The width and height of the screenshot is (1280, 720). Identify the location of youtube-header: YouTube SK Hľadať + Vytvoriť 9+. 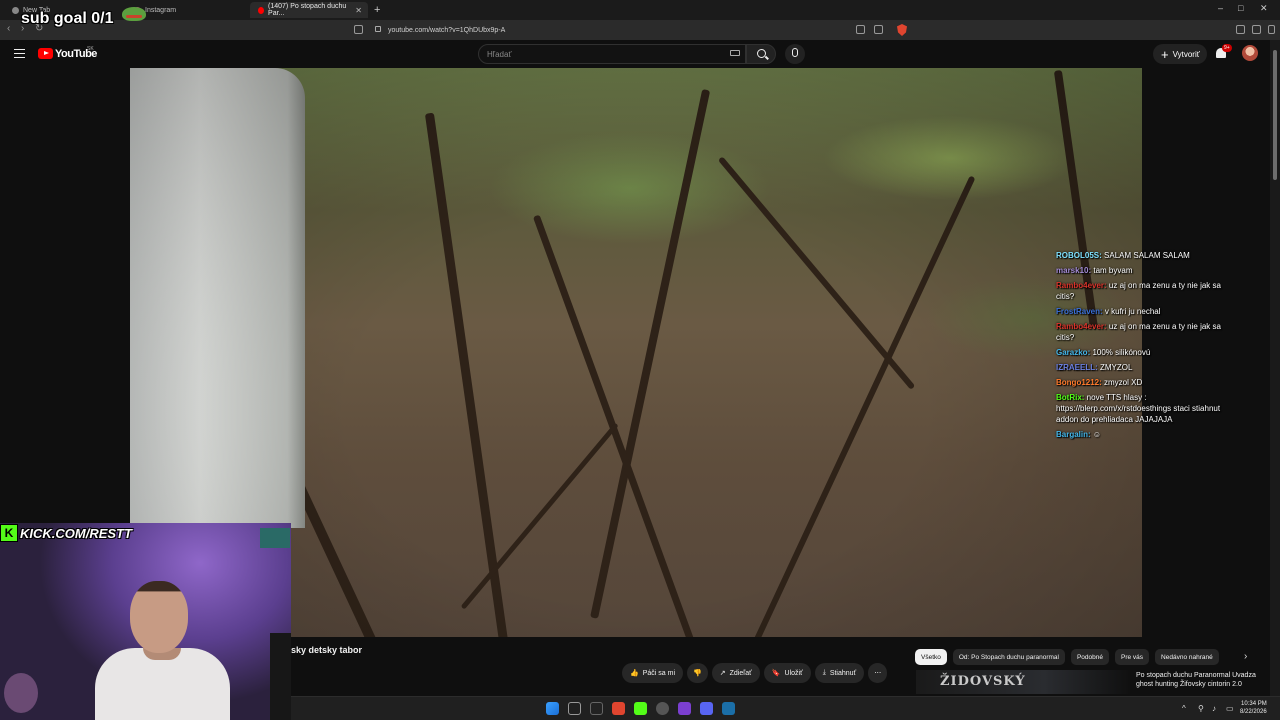
(635, 54).